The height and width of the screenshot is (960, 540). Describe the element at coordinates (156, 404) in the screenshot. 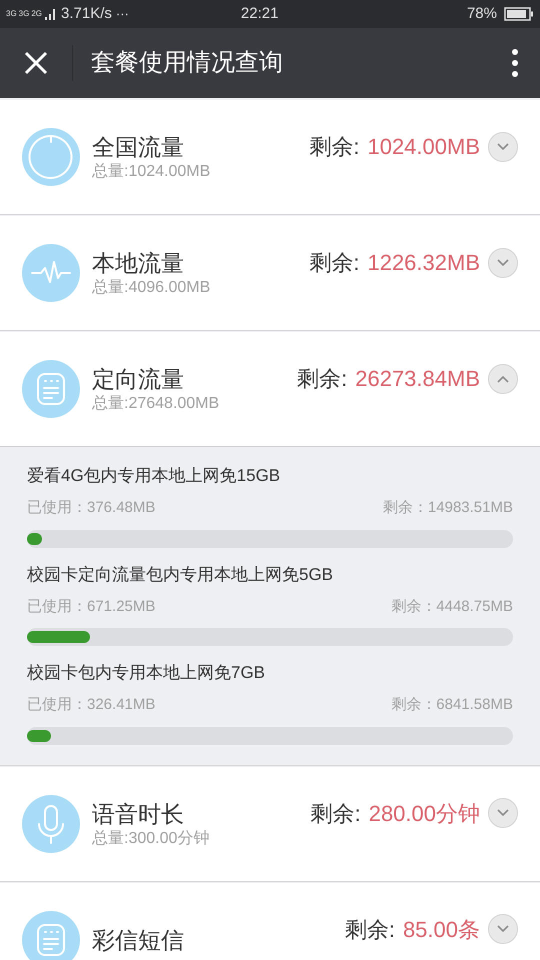

I see `item-total: 总量:27648.00MB` at that location.